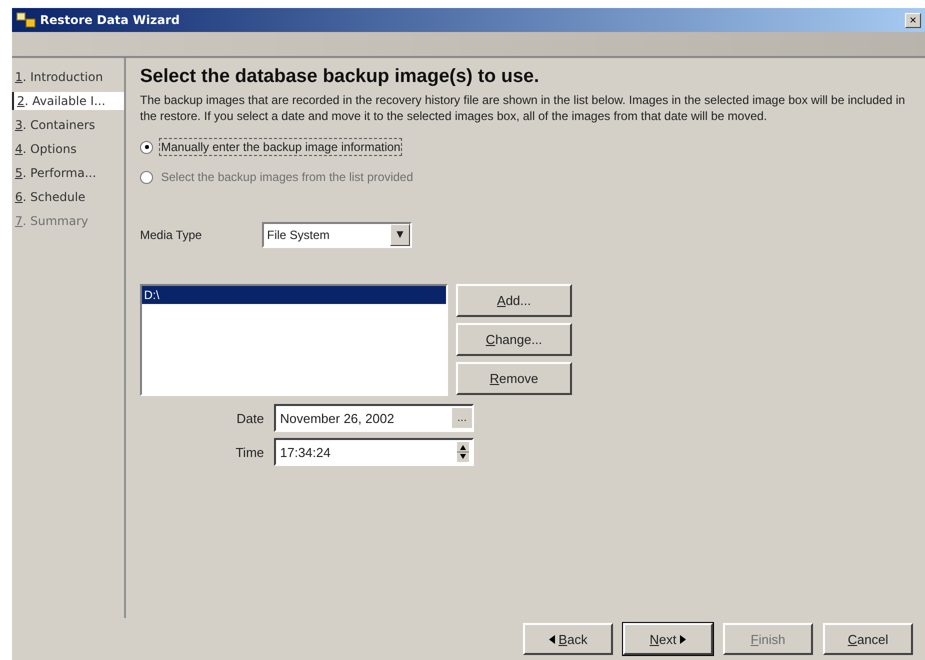  Describe the element at coordinates (68, 149) in the screenshot. I see `step-item: 4. Options` at that location.